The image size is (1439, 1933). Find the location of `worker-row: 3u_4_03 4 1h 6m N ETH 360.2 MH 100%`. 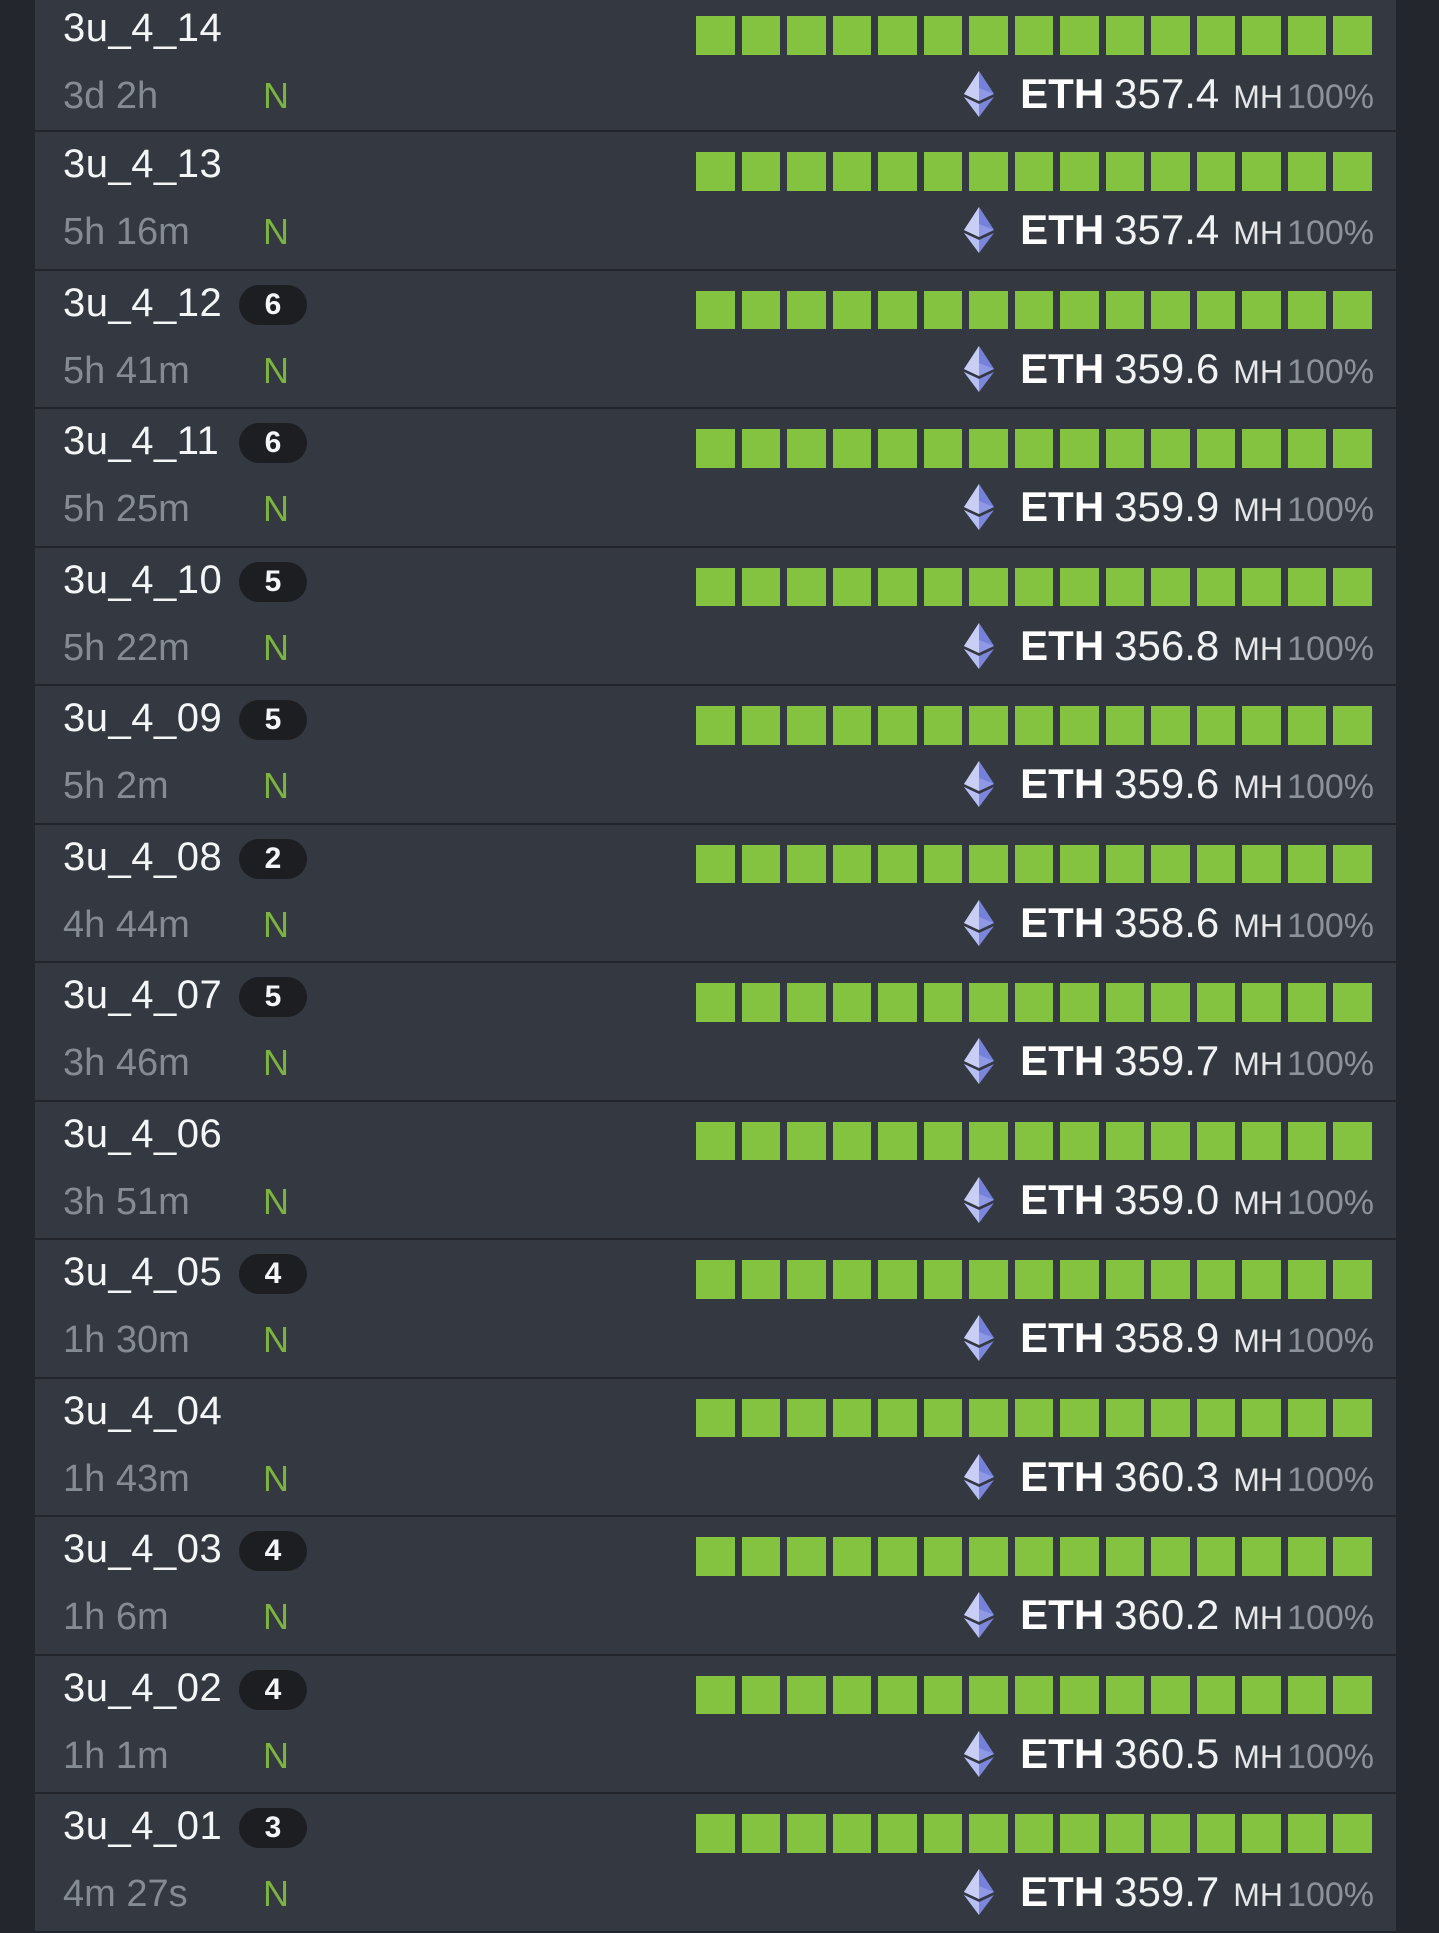

worker-row: 3u_4_03 4 1h 6m N ETH 360.2 MH 100% is located at coordinates (715, 1586).